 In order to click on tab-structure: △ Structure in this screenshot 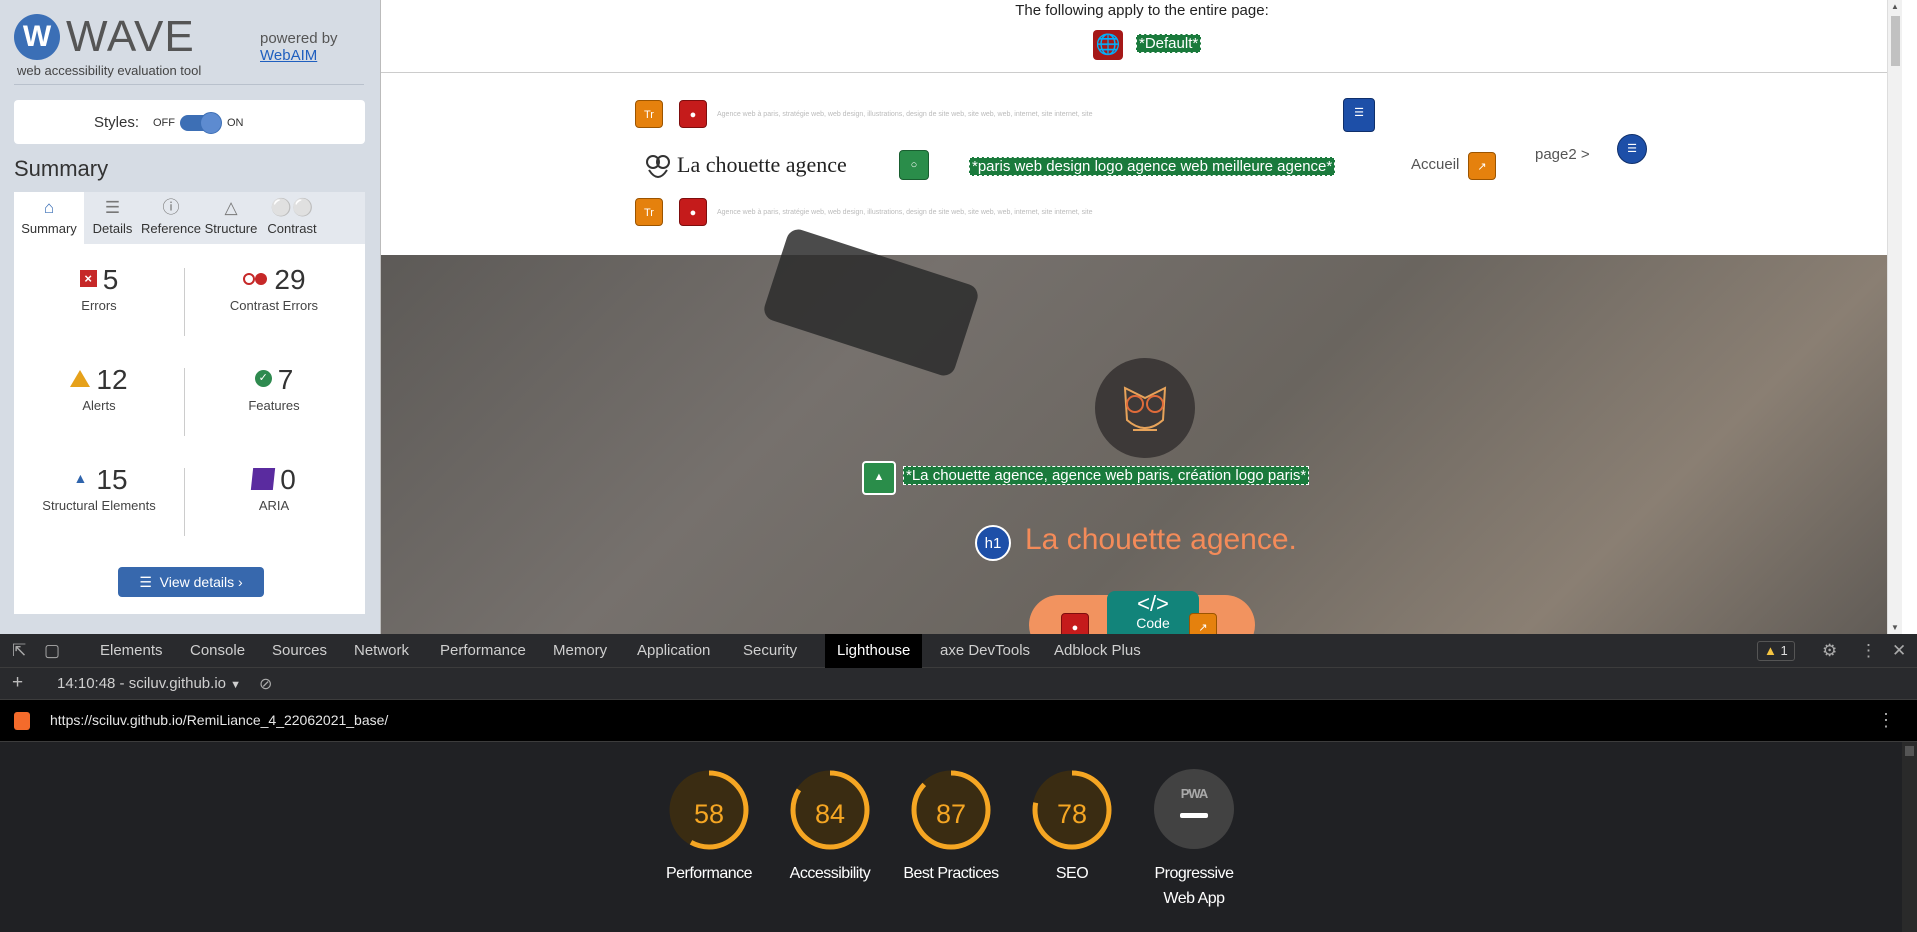, I will do `click(231, 218)`.